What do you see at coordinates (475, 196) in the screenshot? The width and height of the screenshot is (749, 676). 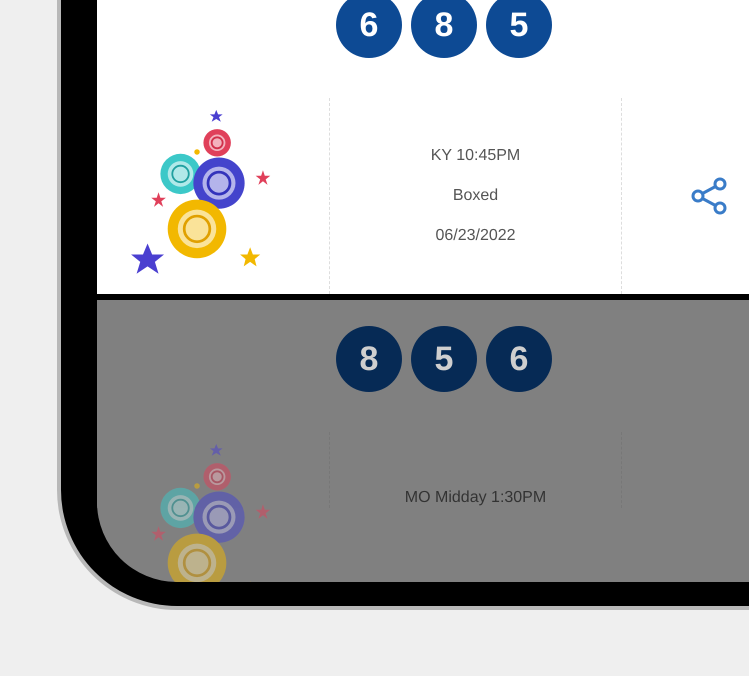 I see `draw-info-text: Boxed` at bounding box center [475, 196].